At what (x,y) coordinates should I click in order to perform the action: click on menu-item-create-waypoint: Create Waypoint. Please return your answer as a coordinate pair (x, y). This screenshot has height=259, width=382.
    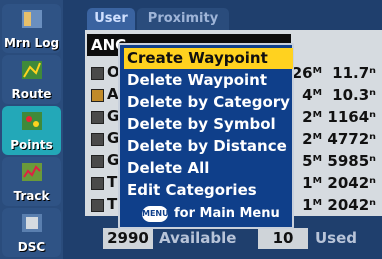
    Looking at the image, I should click on (208, 58).